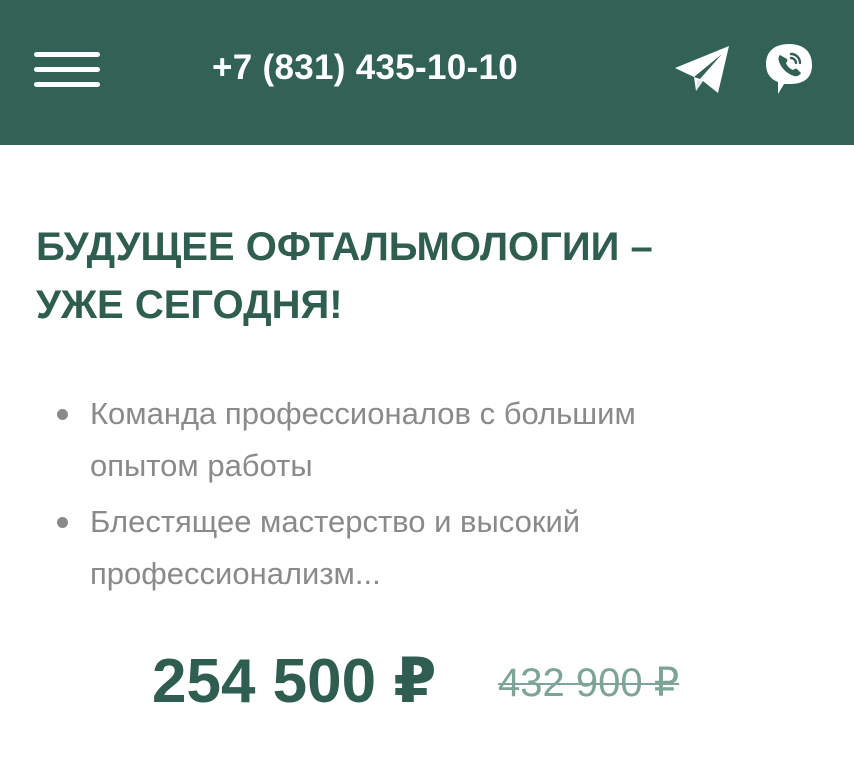  I want to click on feature-text-line-2: опытом работы, so click(201, 465).